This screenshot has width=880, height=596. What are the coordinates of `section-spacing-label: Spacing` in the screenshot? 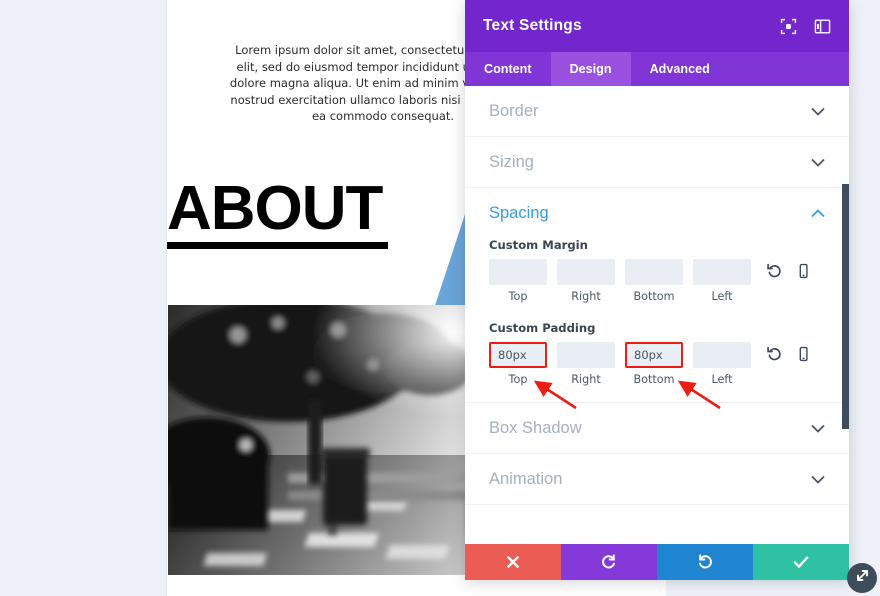 It's located at (519, 212).